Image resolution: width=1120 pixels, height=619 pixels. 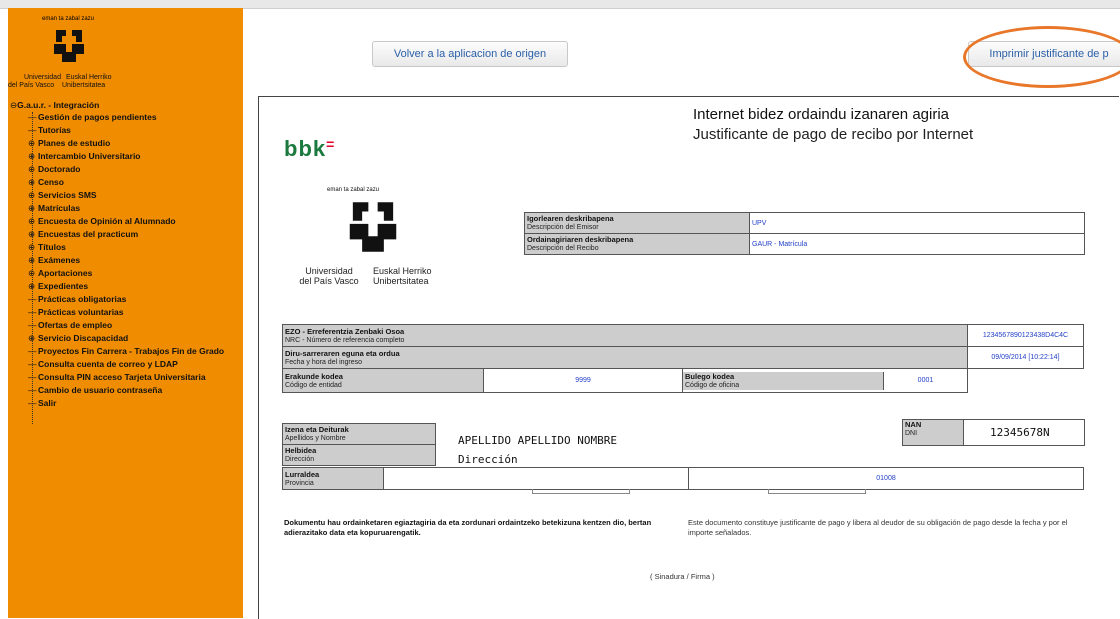 What do you see at coordinates (488, 459) in the screenshot?
I see `dir-value: Dirección` at bounding box center [488, 459].